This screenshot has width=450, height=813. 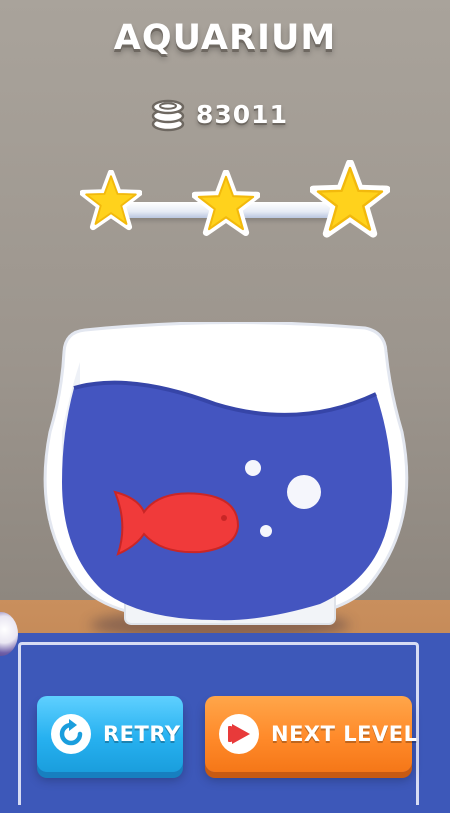 I want to click on coin-counter: 83011, so click(x=218, y=114).